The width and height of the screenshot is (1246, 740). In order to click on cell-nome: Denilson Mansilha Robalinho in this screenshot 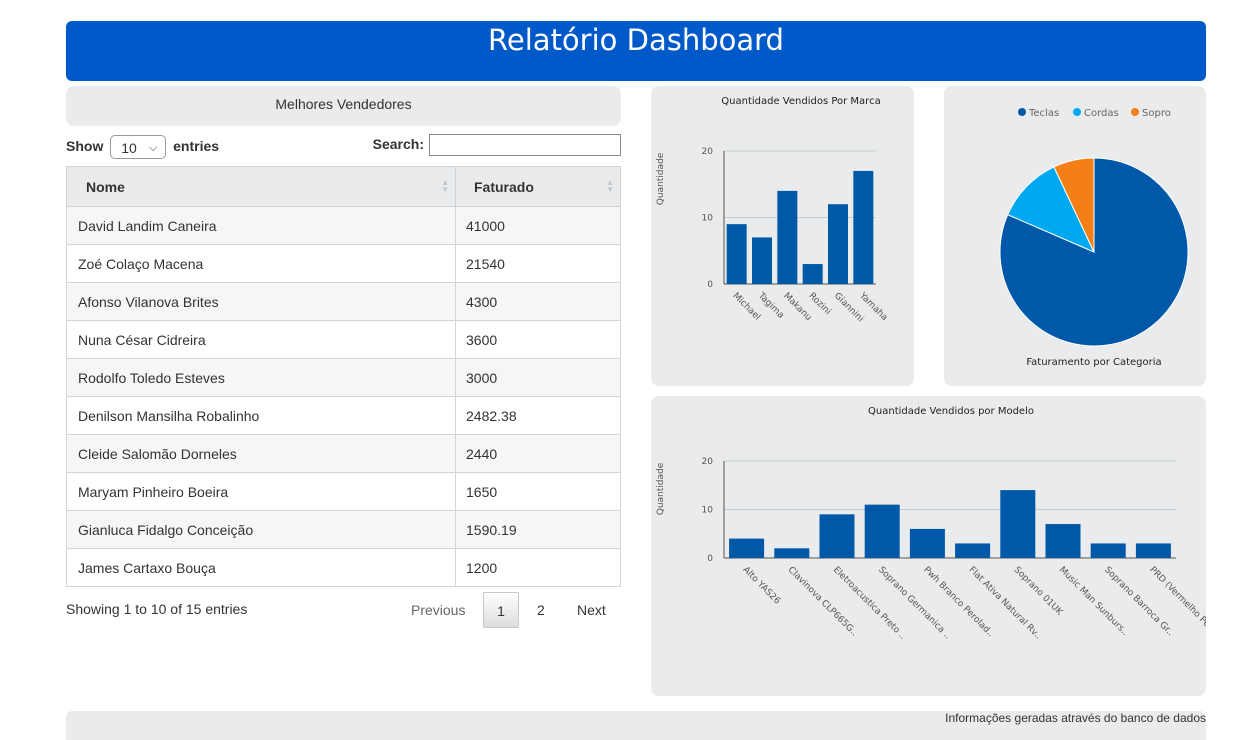, I will do `click(261, 415)`.